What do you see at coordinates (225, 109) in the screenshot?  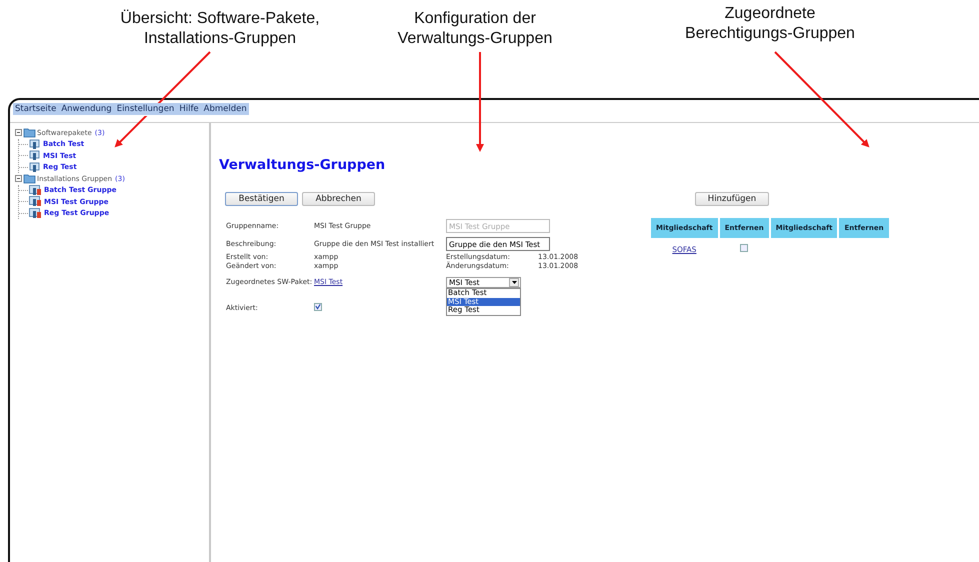 I see `menu-item: Abmelden` at bounding box center [225, 109].